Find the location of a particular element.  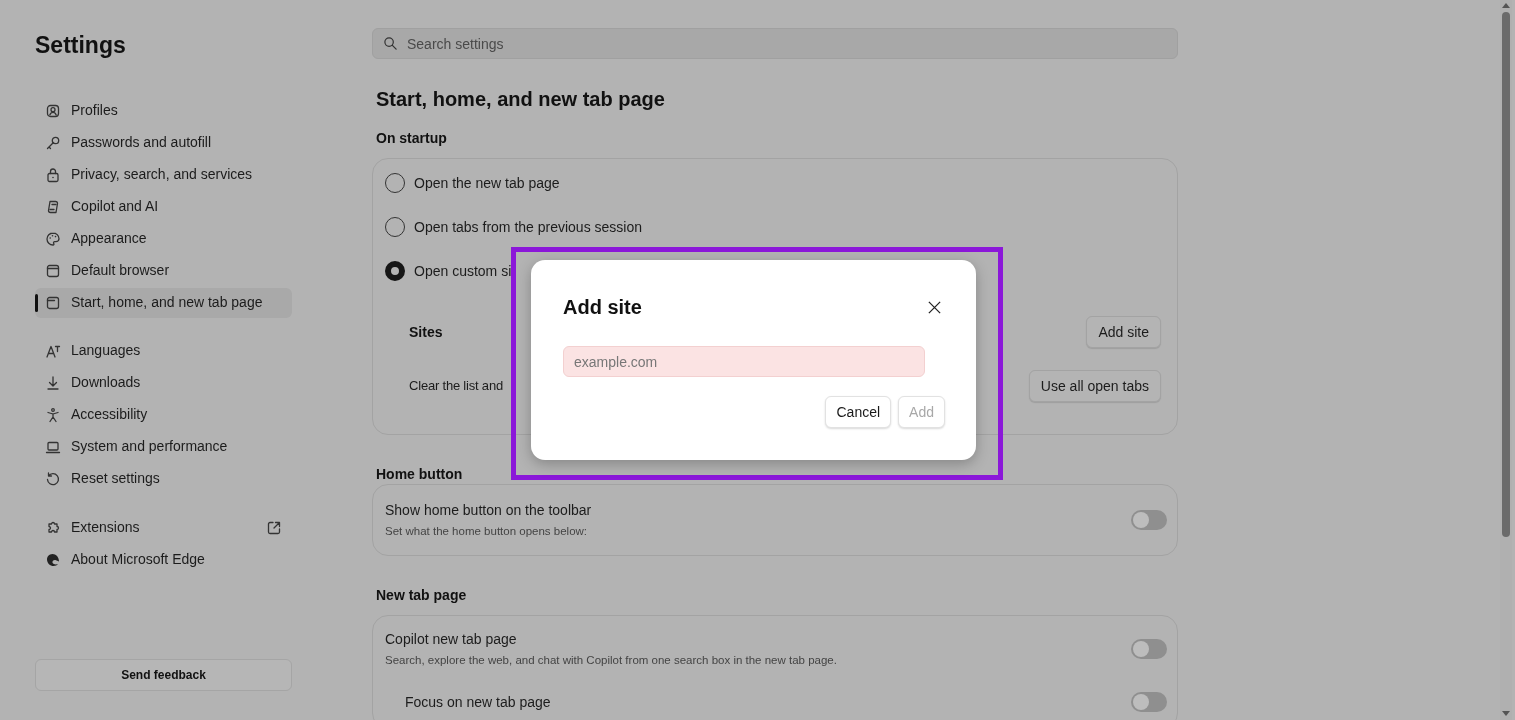

section-heading: On startup is located at coordinates (411, 138).